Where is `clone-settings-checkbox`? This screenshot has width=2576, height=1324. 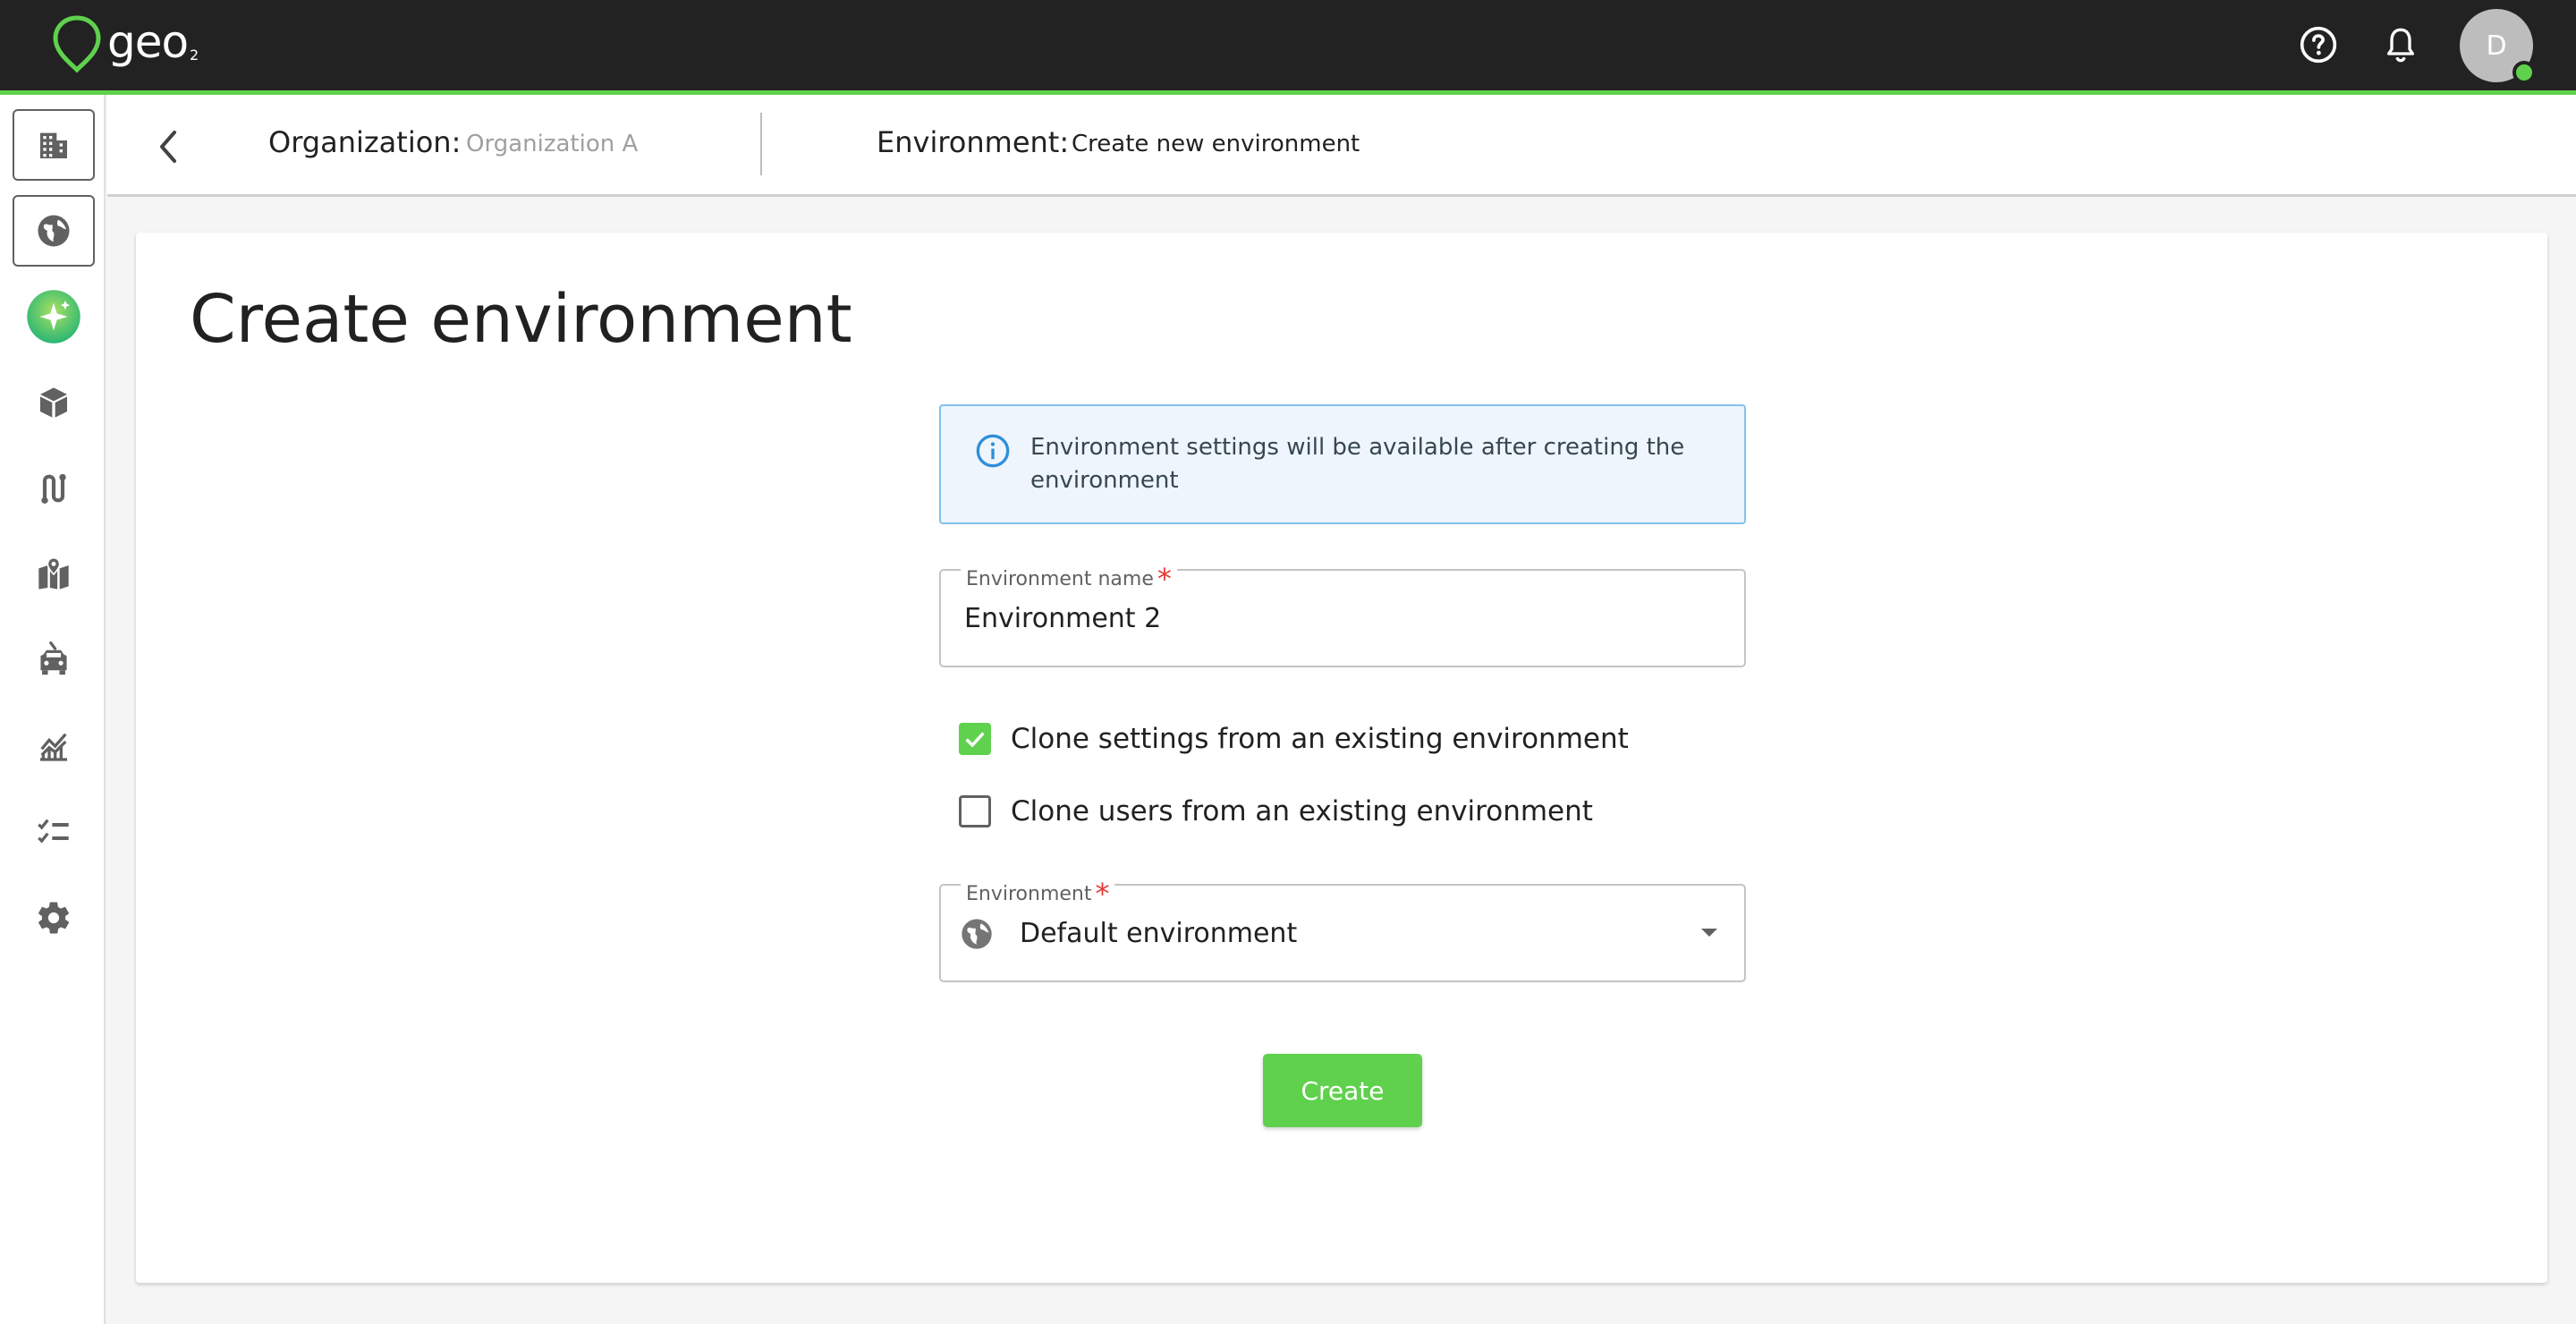
clone-settings-checkbox is located at coordinates (975, 739).